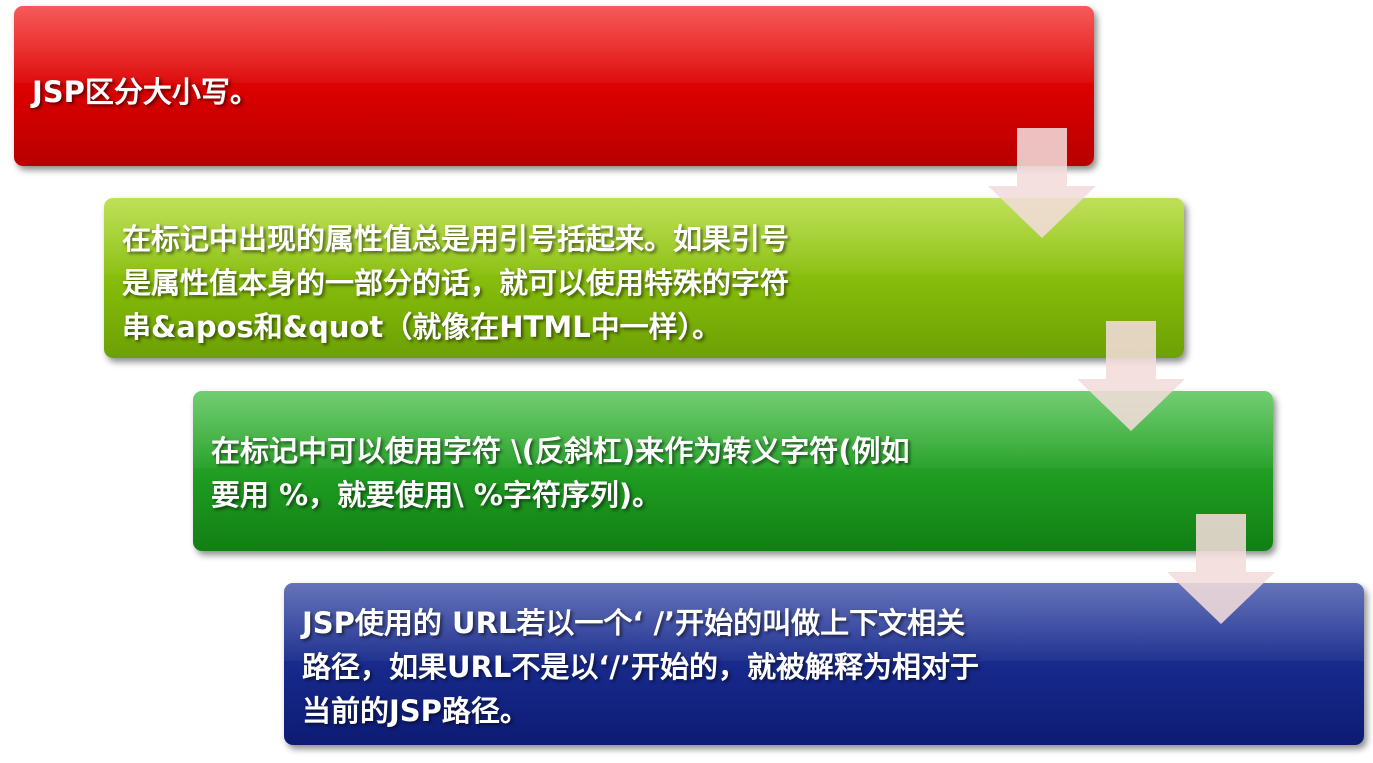 The height and width of the screenshot is (763, 1373). I want to click on step-1-text: JSP区分大小写。, so click(145, 92).